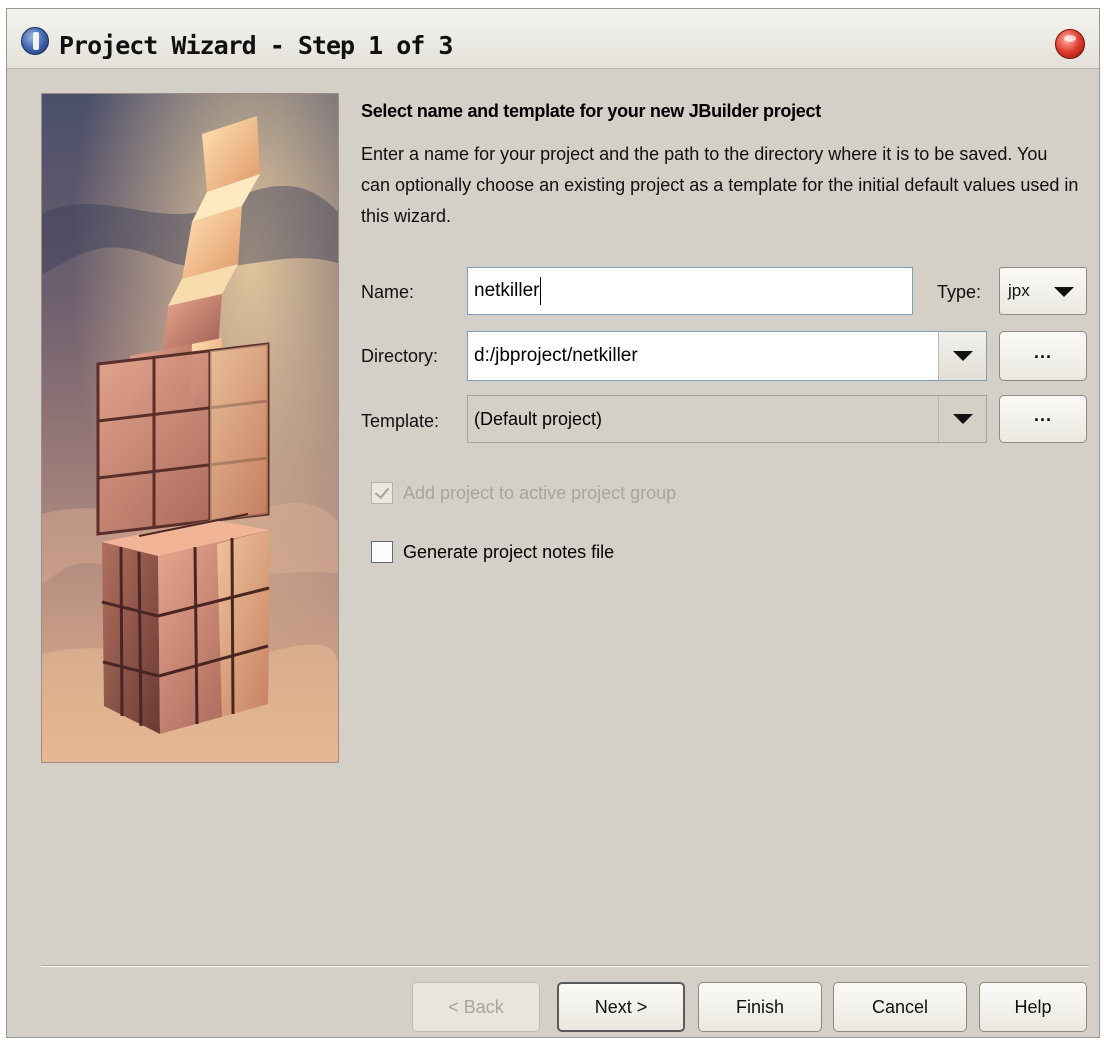  What do you see at coordinates (690, 291) in the screenshot?
I see `name-input: netkiller` at bounding box center [690, 291].